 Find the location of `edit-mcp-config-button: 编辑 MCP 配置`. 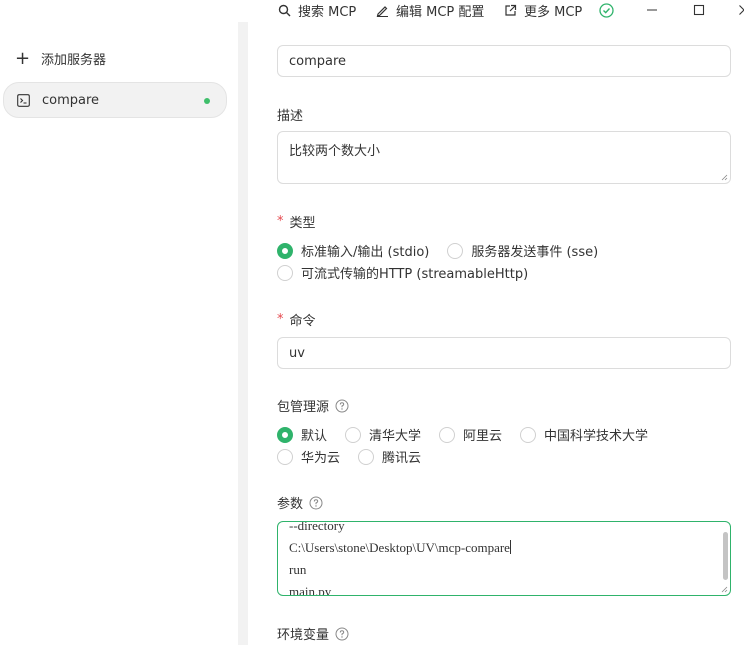

edit-mcp-config-button: 编辑 MCP 配置 is located at coordinates (430, 10).